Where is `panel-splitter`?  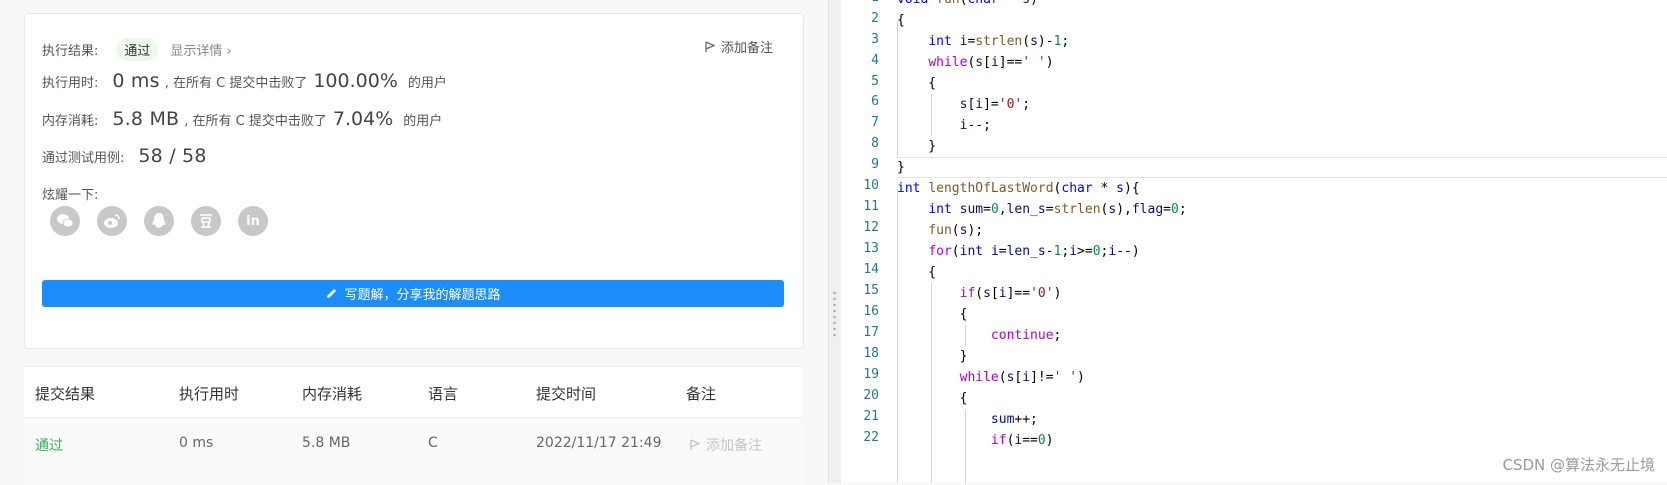 panel-splitter is located at coordinates (835, 241).